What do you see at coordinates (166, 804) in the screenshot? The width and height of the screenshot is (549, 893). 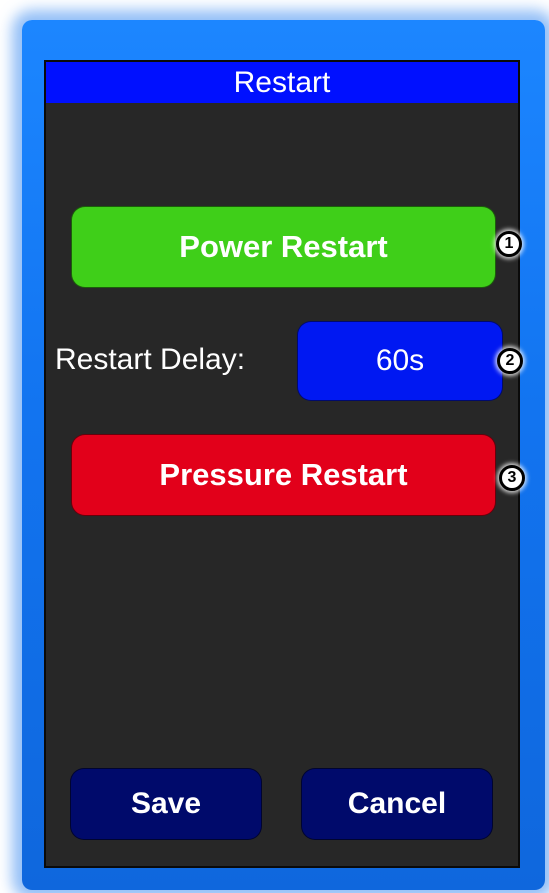 I see `save-button: Save` at bounding box center [166, 804].